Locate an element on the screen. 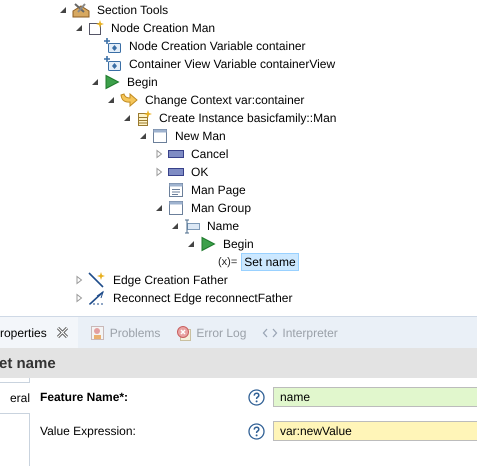 The height and width of the screenshot is (466, 477). text-field-icon is located at coordinates (192, 226).